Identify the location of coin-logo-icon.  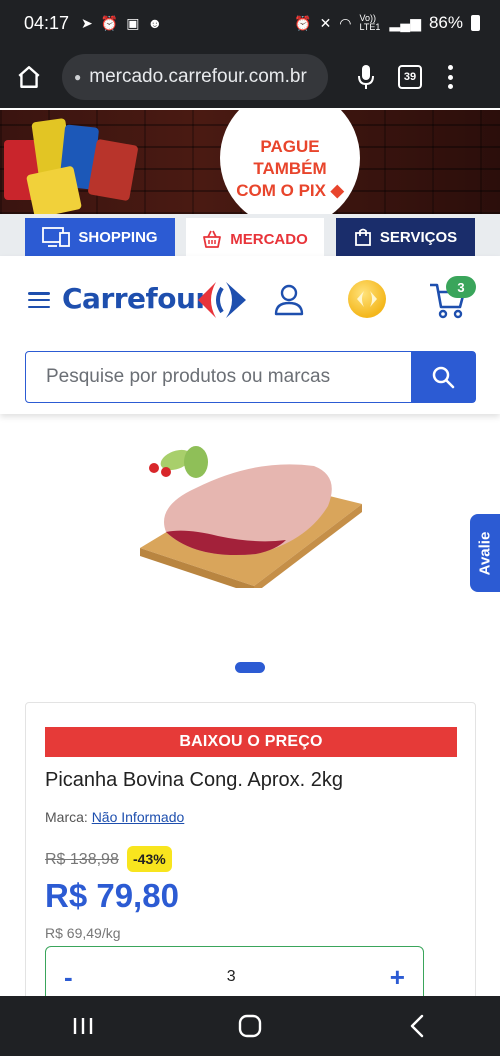
(367, 299).